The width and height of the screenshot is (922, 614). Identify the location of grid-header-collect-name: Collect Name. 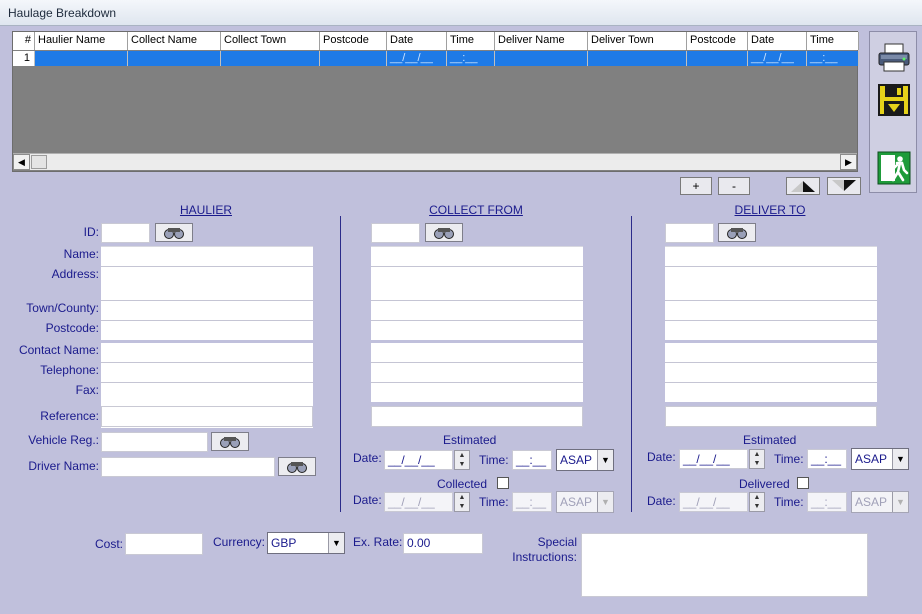
(174, 41).